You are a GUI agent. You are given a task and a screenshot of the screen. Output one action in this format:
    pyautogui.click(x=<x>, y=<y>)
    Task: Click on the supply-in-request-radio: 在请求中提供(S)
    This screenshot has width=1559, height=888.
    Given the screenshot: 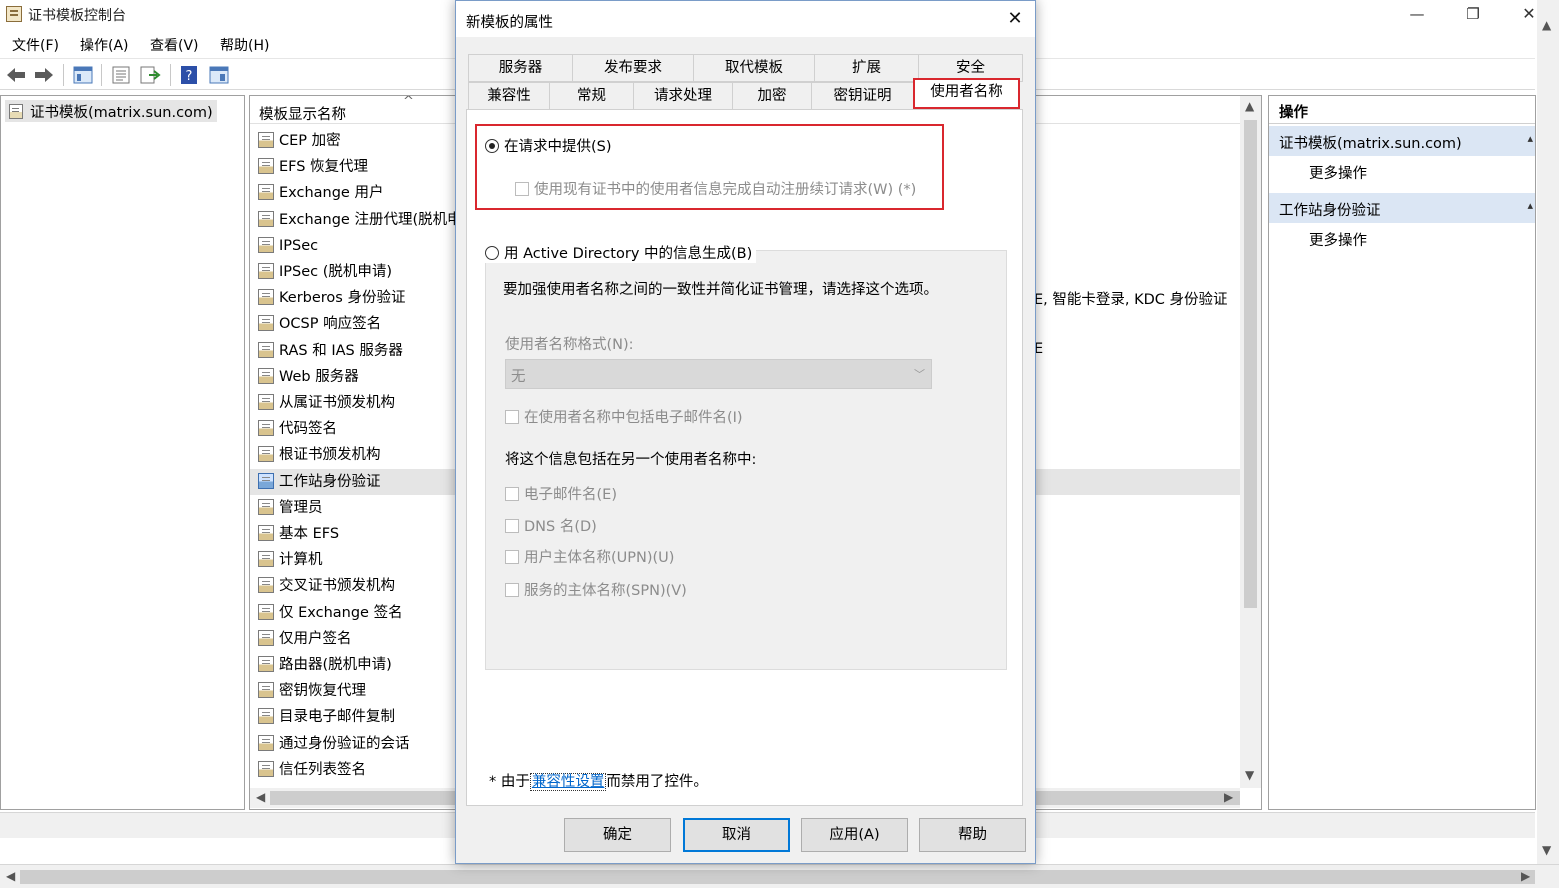 What is the action you would take?
    pyautogui.click(x=548, y=145)
    